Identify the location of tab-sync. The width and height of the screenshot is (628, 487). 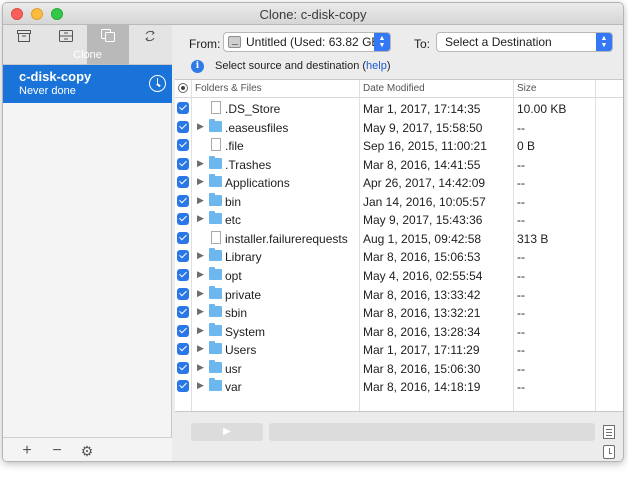
(150, 36).